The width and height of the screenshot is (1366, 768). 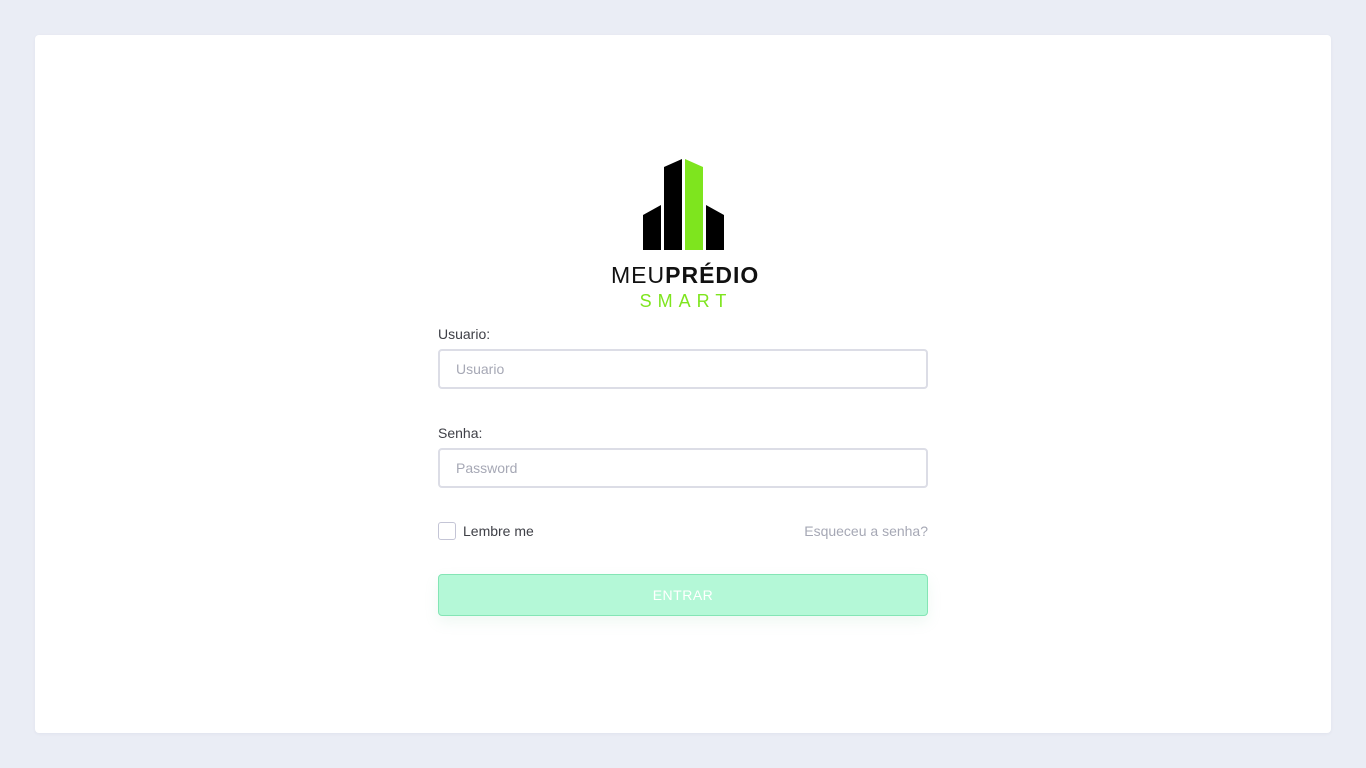 I want to click on building-logo-icon, so click(x=683, y=204).